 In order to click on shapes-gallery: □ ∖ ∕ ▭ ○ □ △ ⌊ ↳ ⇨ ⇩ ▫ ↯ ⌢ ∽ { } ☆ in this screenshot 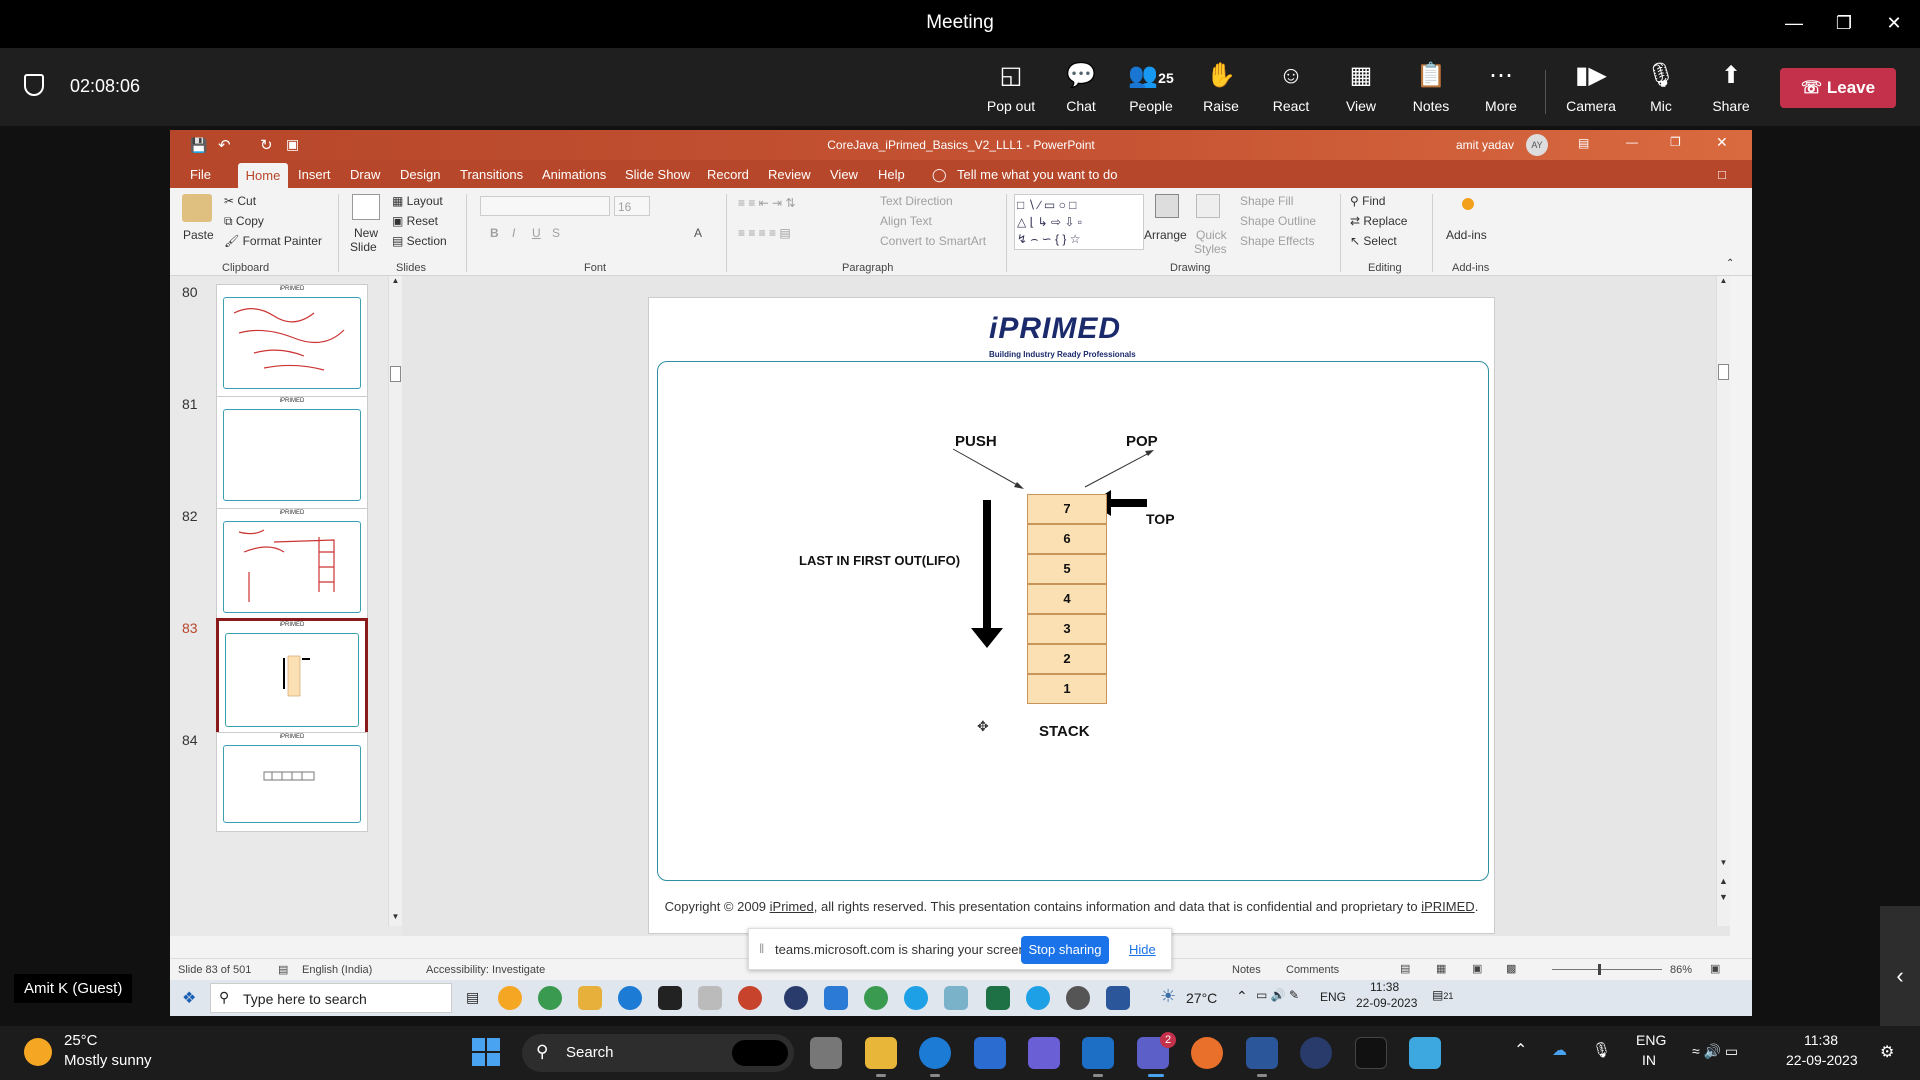, I will do `click(1079, 222)`.